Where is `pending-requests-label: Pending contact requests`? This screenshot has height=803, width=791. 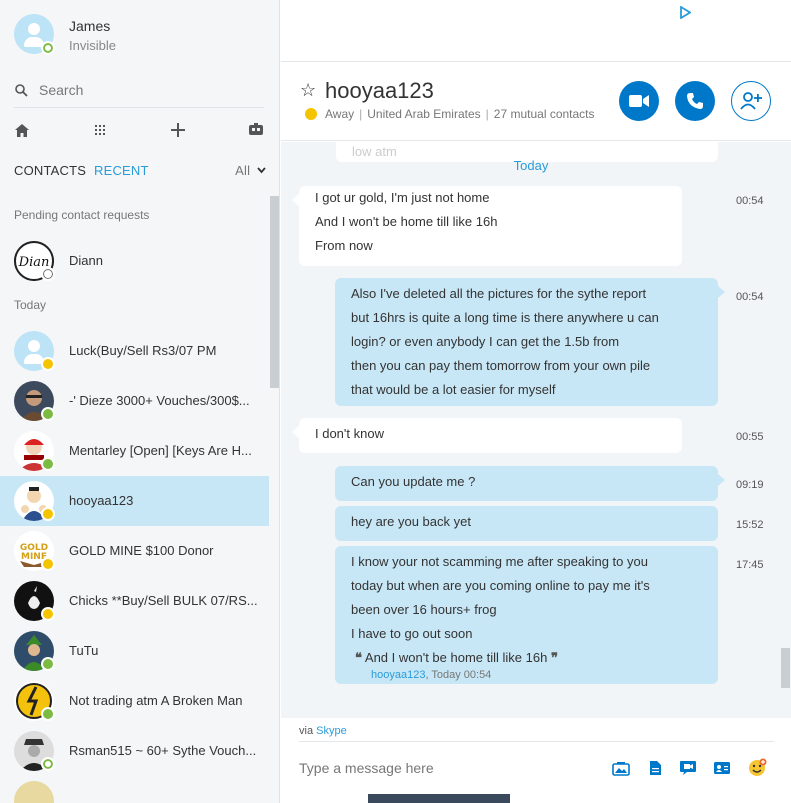 pending-requests-label: Pending contact requests is located at coordinates (82, 215).